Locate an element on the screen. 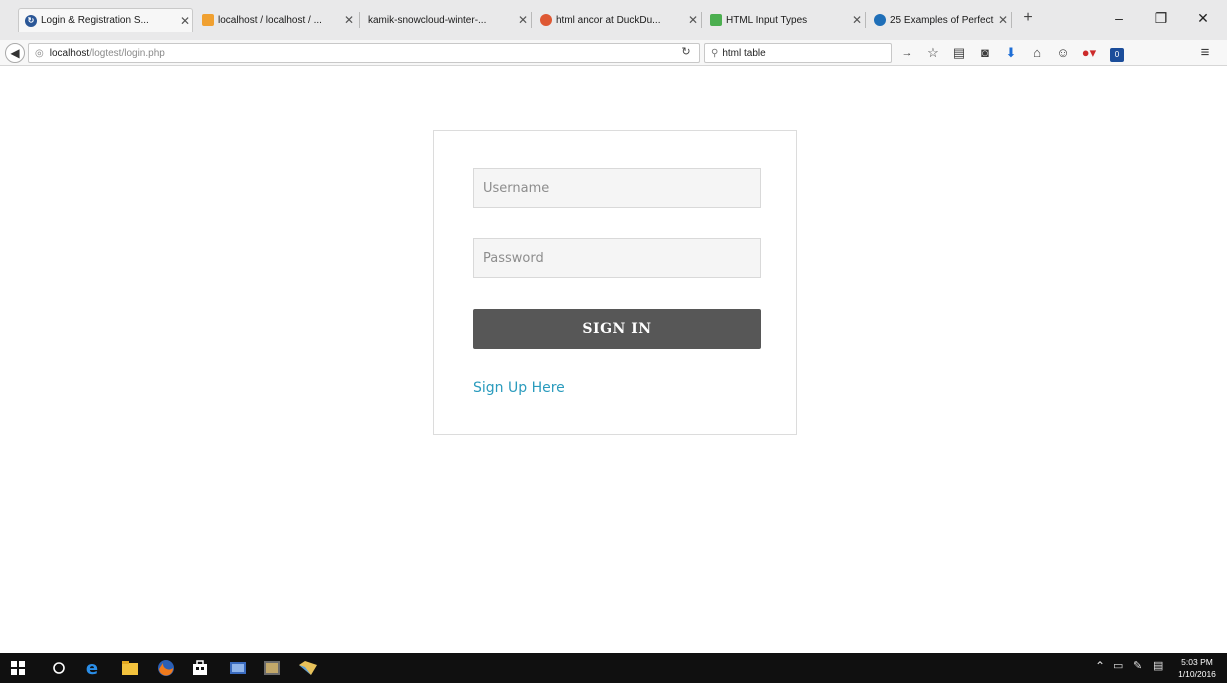 The image size is (1227, 683). chevron-up-icon: ⌃ is located at coordinates (1100, 666).